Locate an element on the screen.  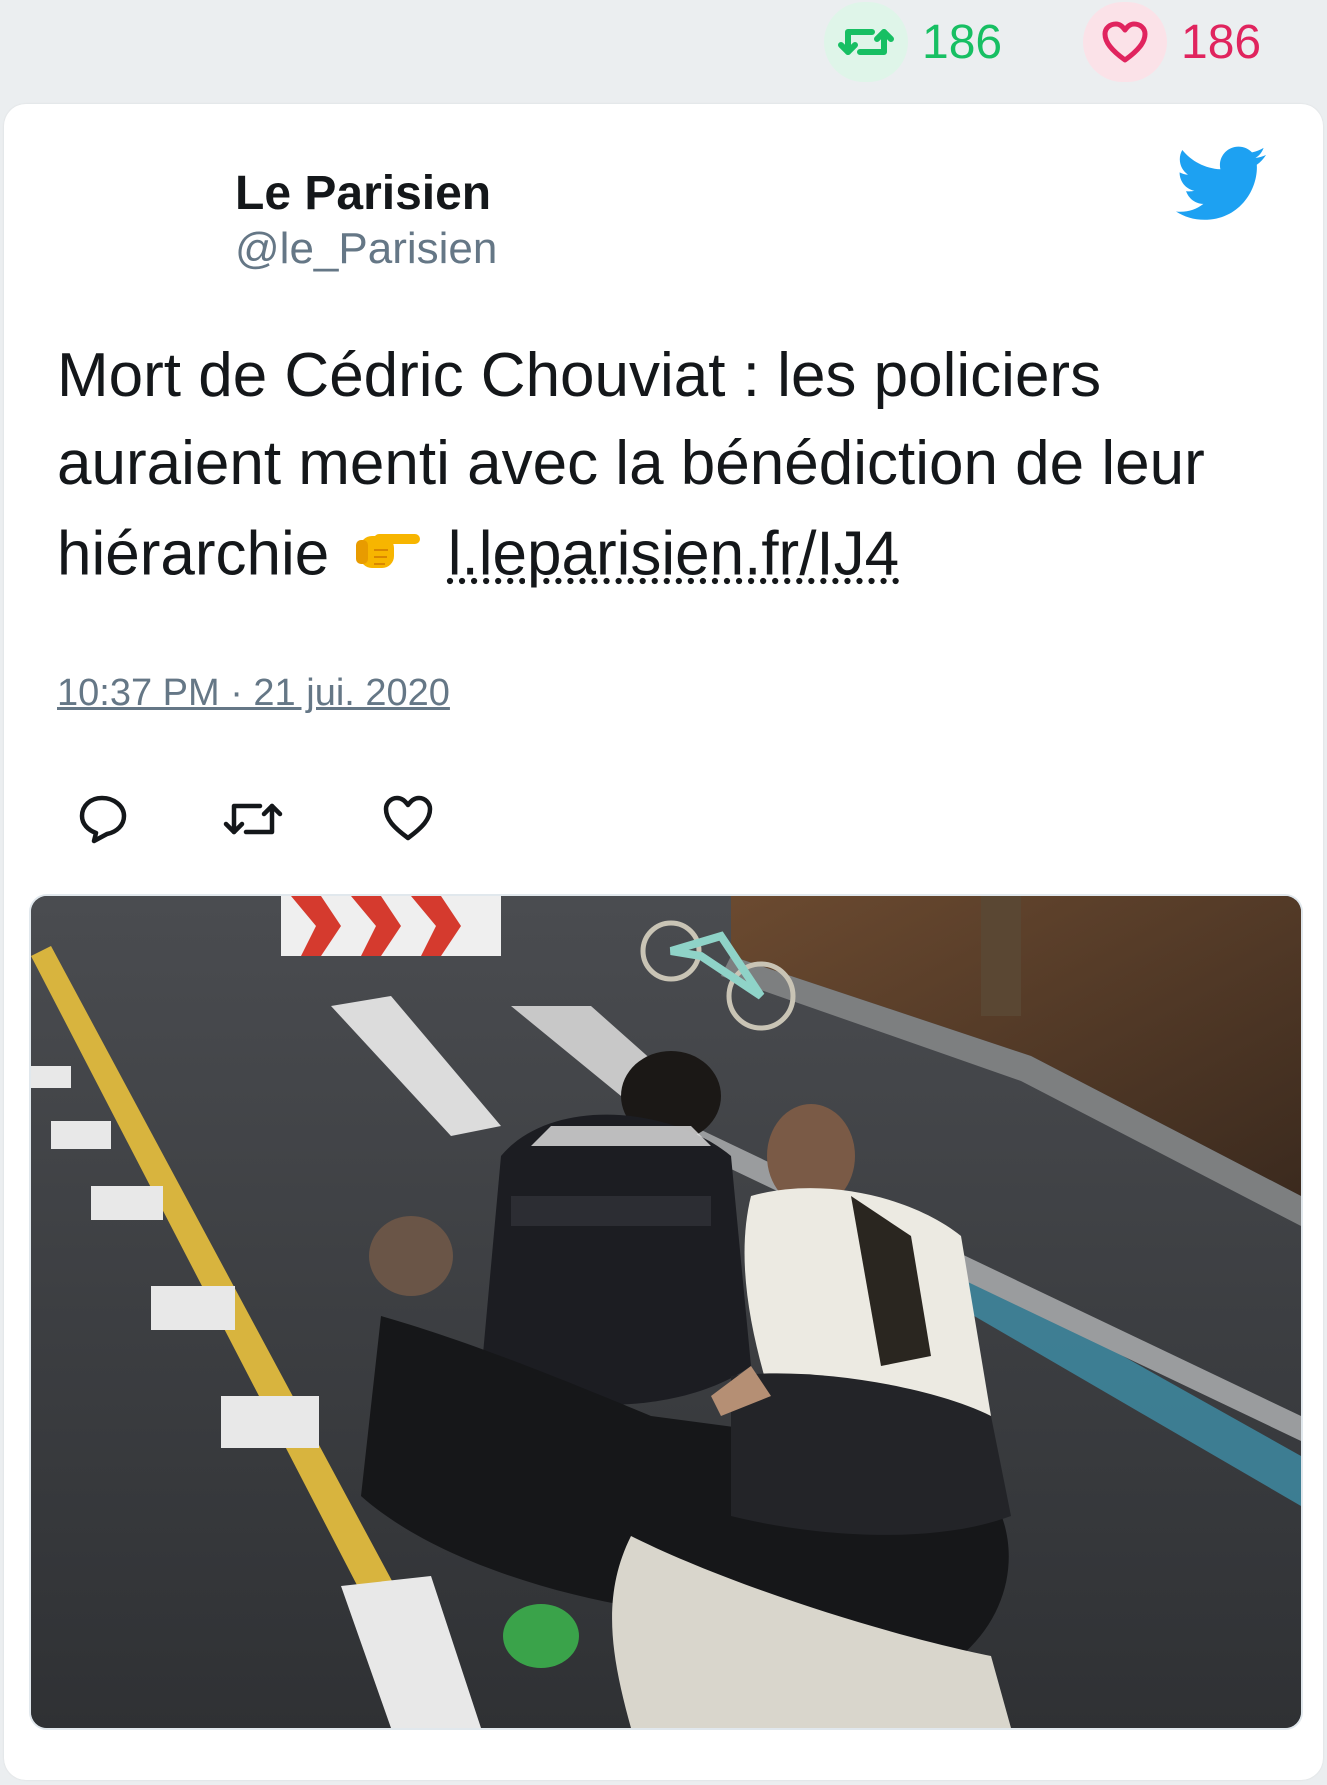
retweet-stat: 186 is located at coordinates (913, 42).